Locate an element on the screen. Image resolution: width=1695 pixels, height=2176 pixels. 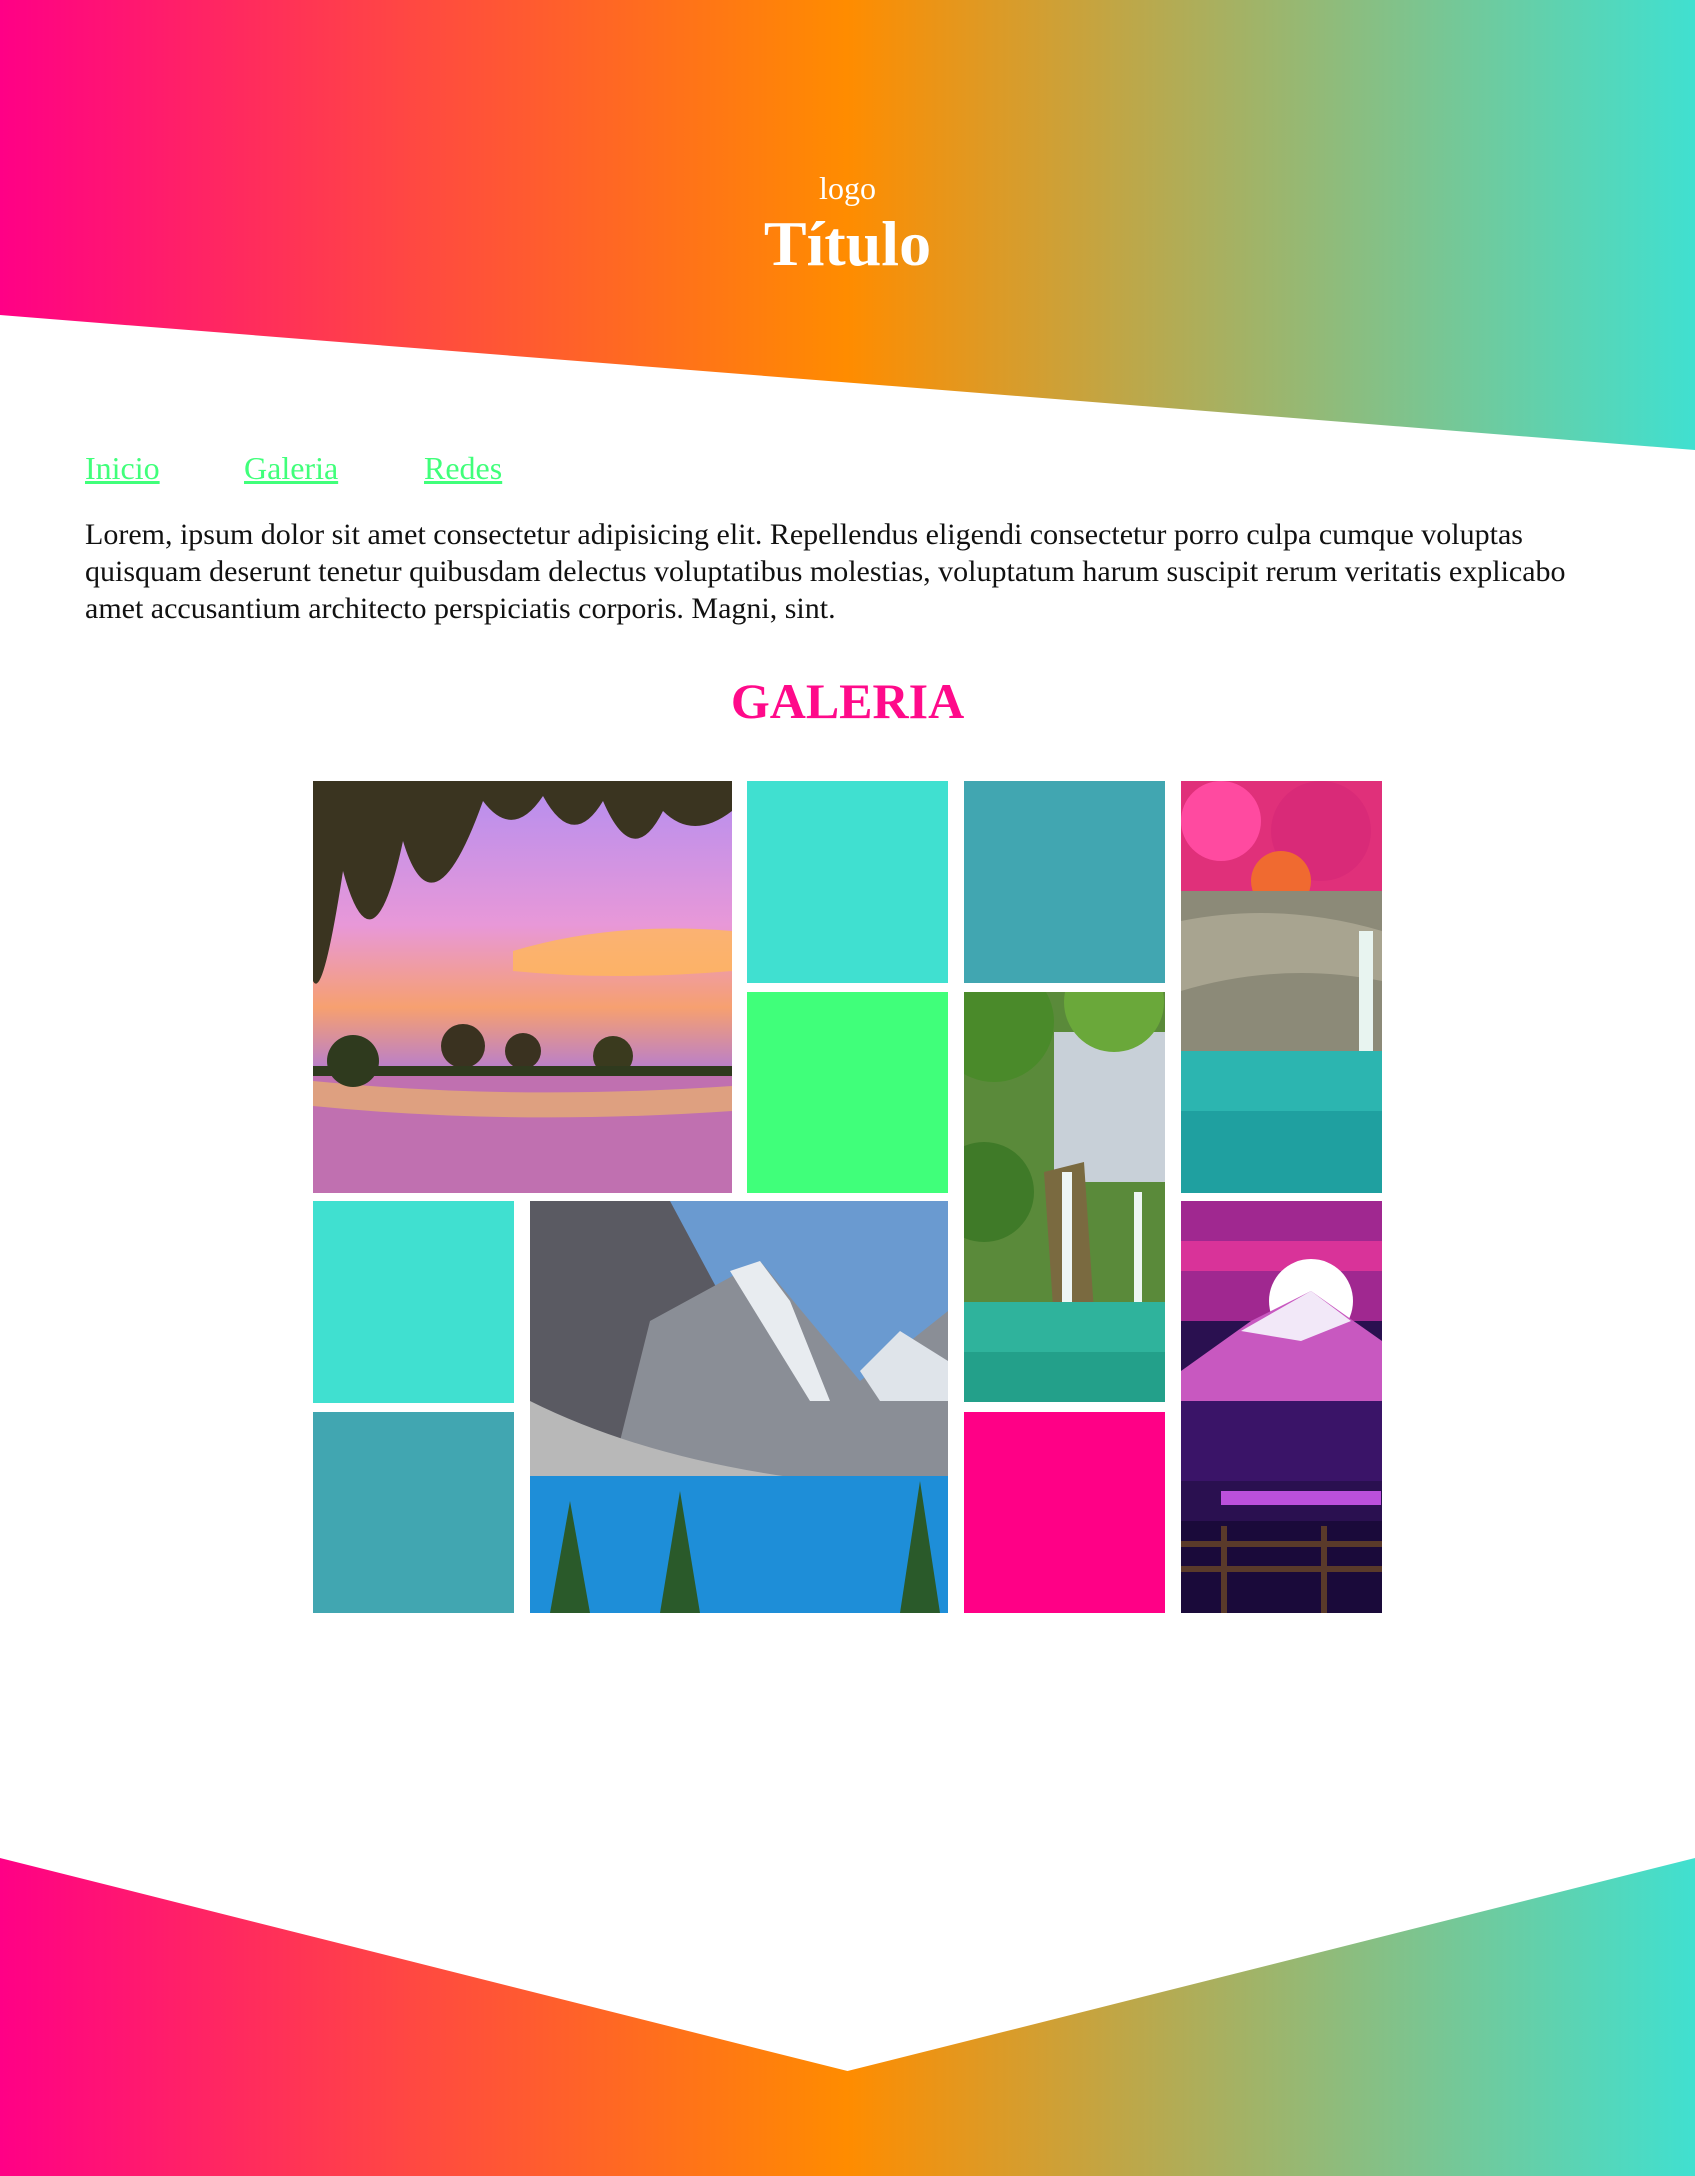
nav-link-inicio: Inicio is located at coordinates (122, 468).